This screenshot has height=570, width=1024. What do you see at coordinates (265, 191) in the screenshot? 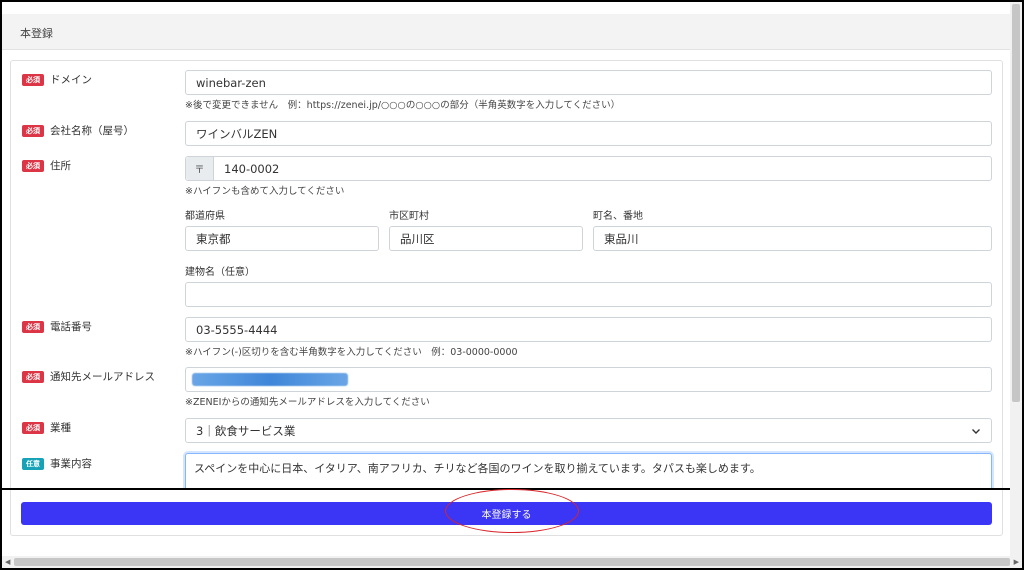
I see `postal-hint: ※ハイフンも含めて入力してください` at bounding box center [265, 191].